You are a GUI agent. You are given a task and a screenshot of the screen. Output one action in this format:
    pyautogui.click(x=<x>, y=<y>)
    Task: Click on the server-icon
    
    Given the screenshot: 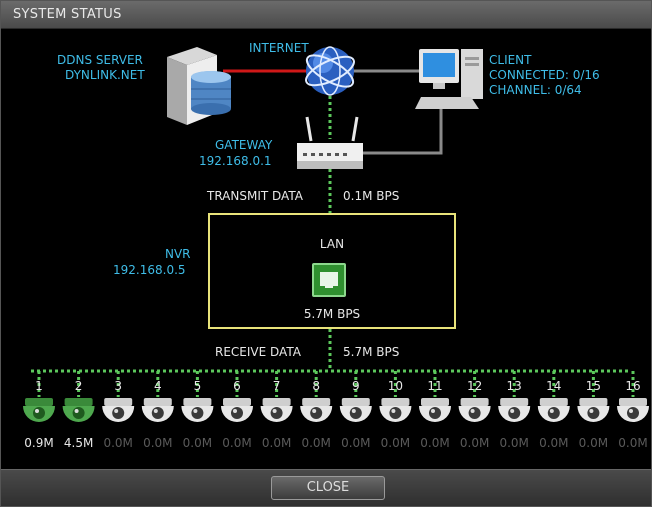 What is the action you would take?
    pyautogui.click(x=199, y=86)
    